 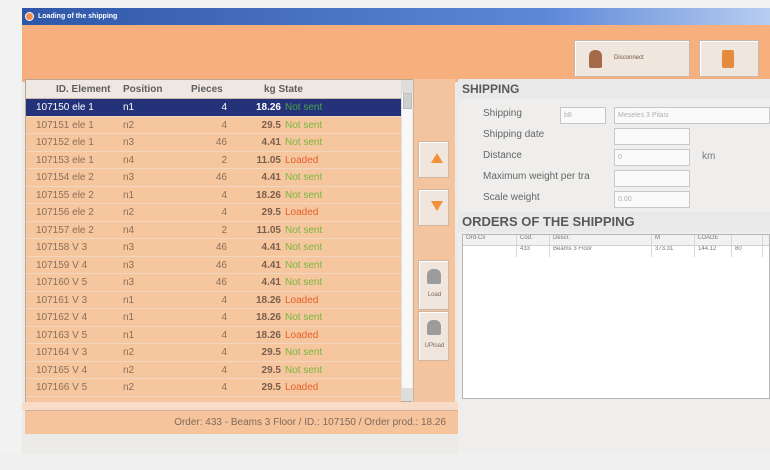 What do you see at coordinates (629, 58) in the screenshot?
I see `disconnect-label: Disconnect` at bounding box center [629, 58].